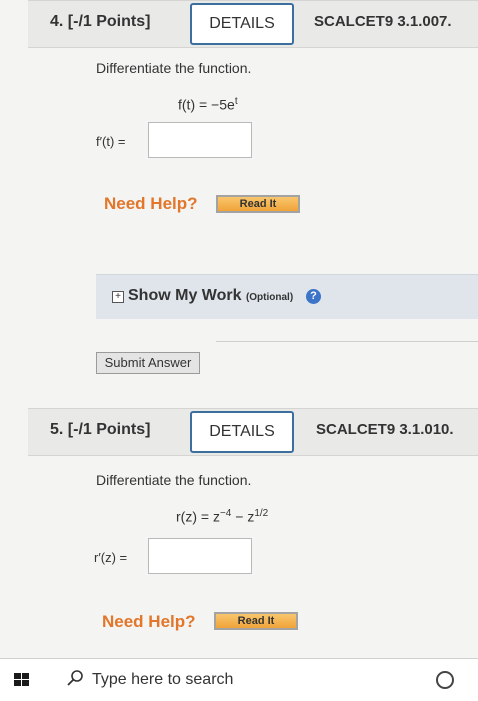 Image resolution: width=478 pixels, height=701 pixels. Describe the element at coordinates (239, 679) in the screenshot. I see `taskbar: Type here to search` at that location.